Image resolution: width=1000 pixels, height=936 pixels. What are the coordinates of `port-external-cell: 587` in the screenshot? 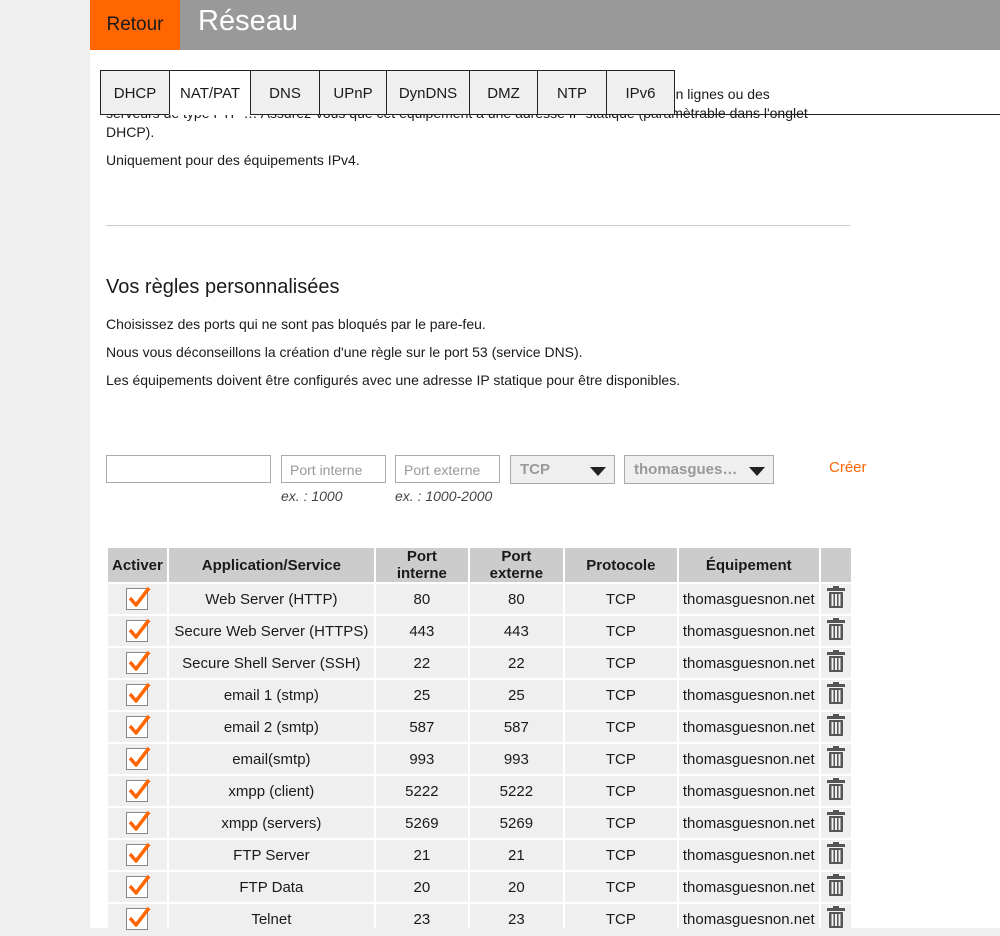 It's located at (516, 727).